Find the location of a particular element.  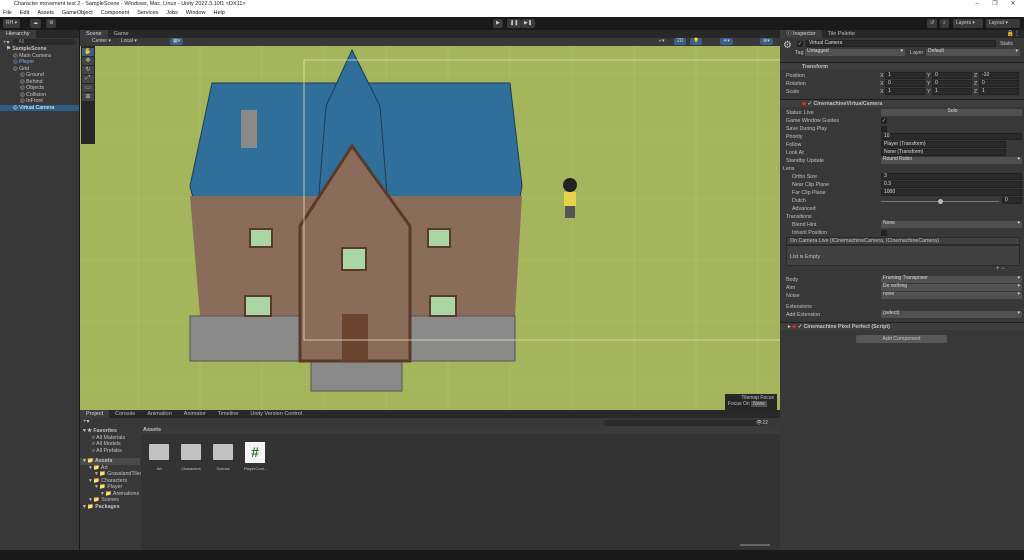

inherit-position-checkbox is located at coordinates (884, 233).